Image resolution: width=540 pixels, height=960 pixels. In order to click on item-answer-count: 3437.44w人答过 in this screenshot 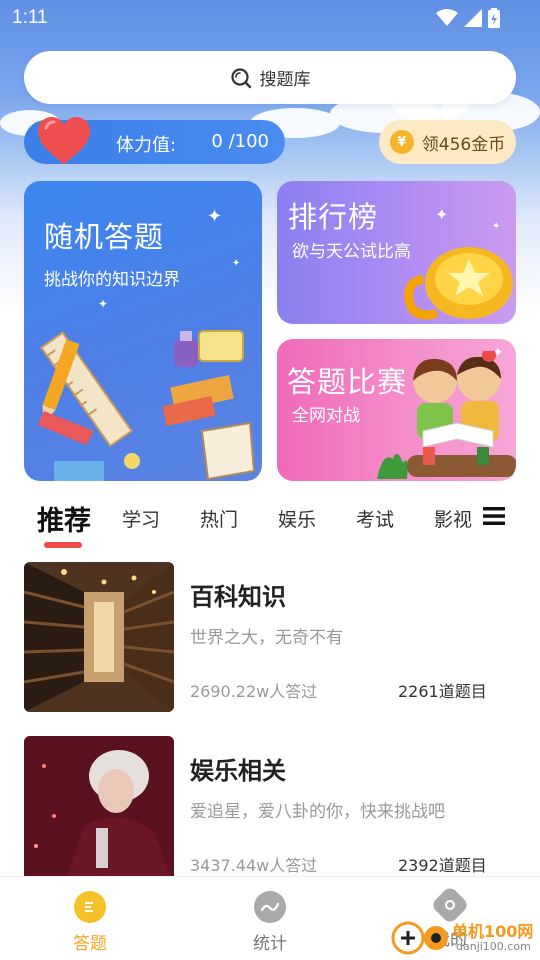, I will do `click(254, 865)`.